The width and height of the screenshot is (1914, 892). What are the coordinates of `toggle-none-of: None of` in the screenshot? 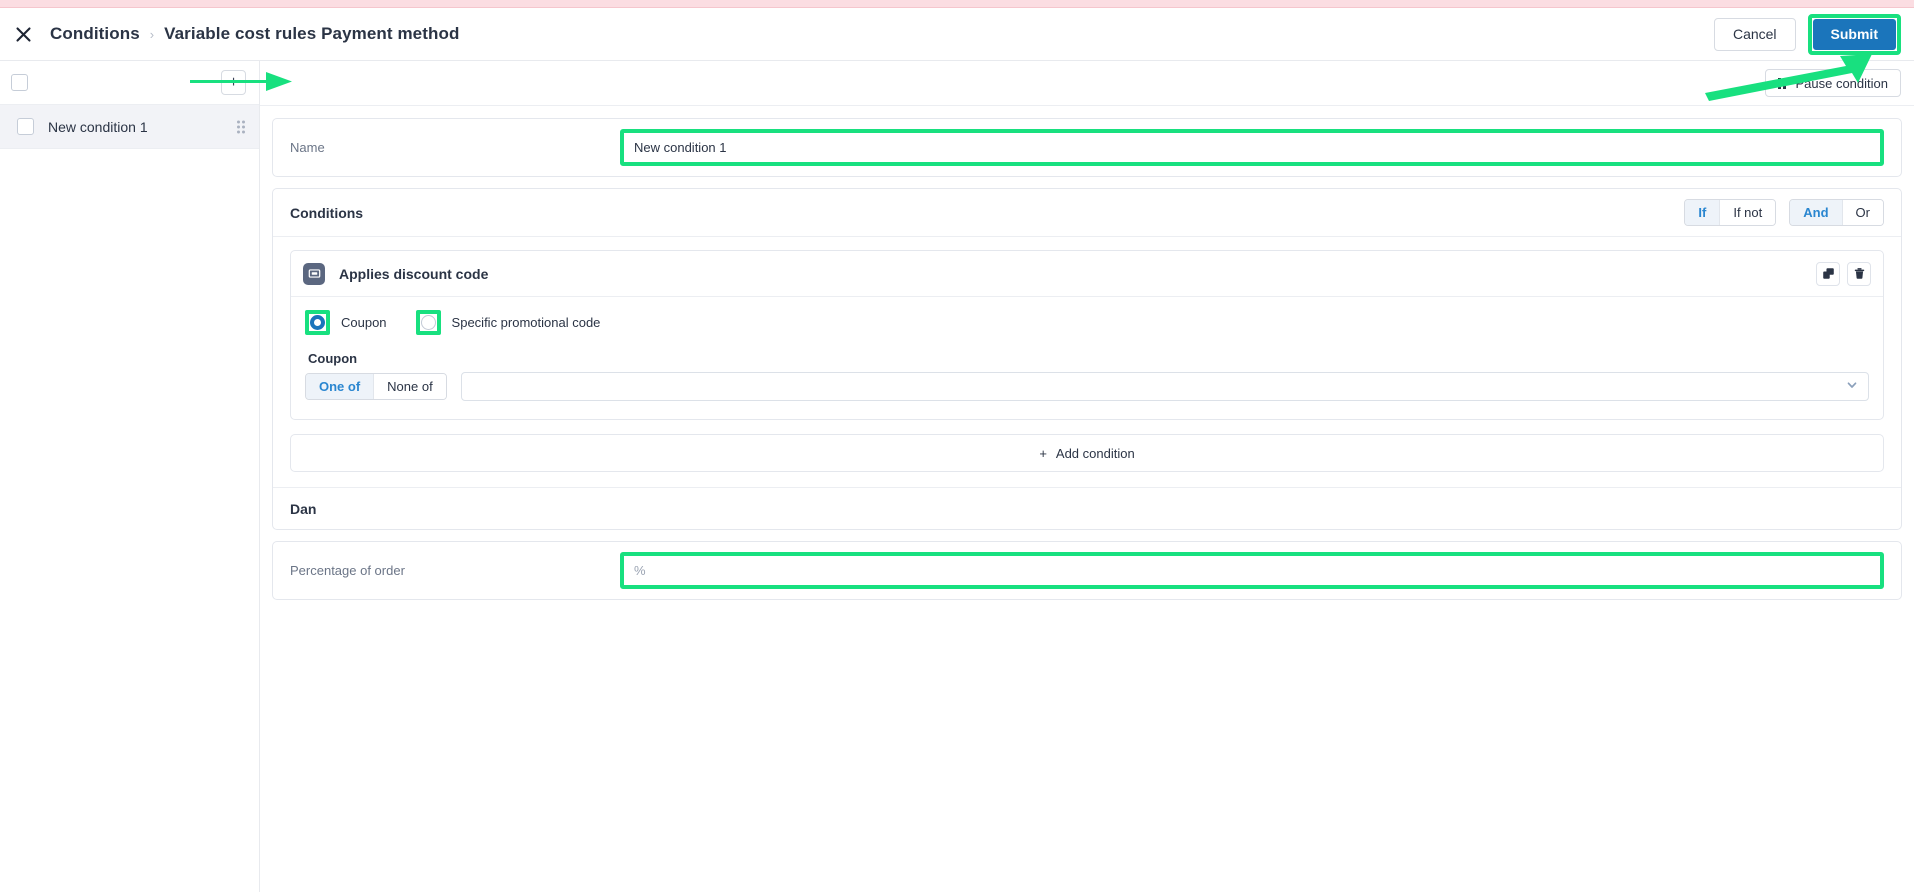 It's located at (409, 386).